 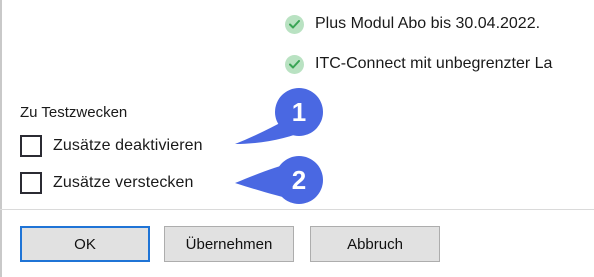 What do you see at coordinates (229, 244) in the screenshot?
I see `apply-button: Übernehmen` at bounding box center [229, 244].